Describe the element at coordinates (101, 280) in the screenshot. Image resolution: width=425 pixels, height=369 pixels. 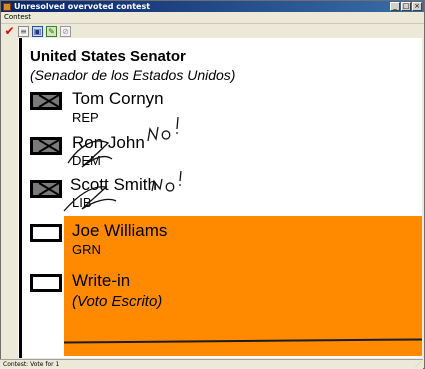
I see `candidate-name: Write-in` at that location.